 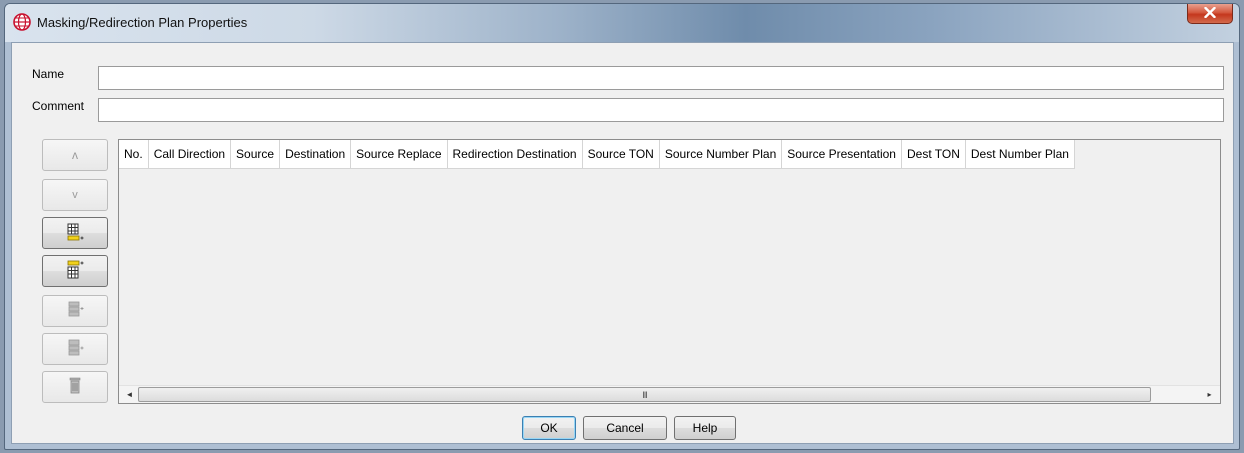 I want to click on move-down-icon: v, so click(x=75, y=195).